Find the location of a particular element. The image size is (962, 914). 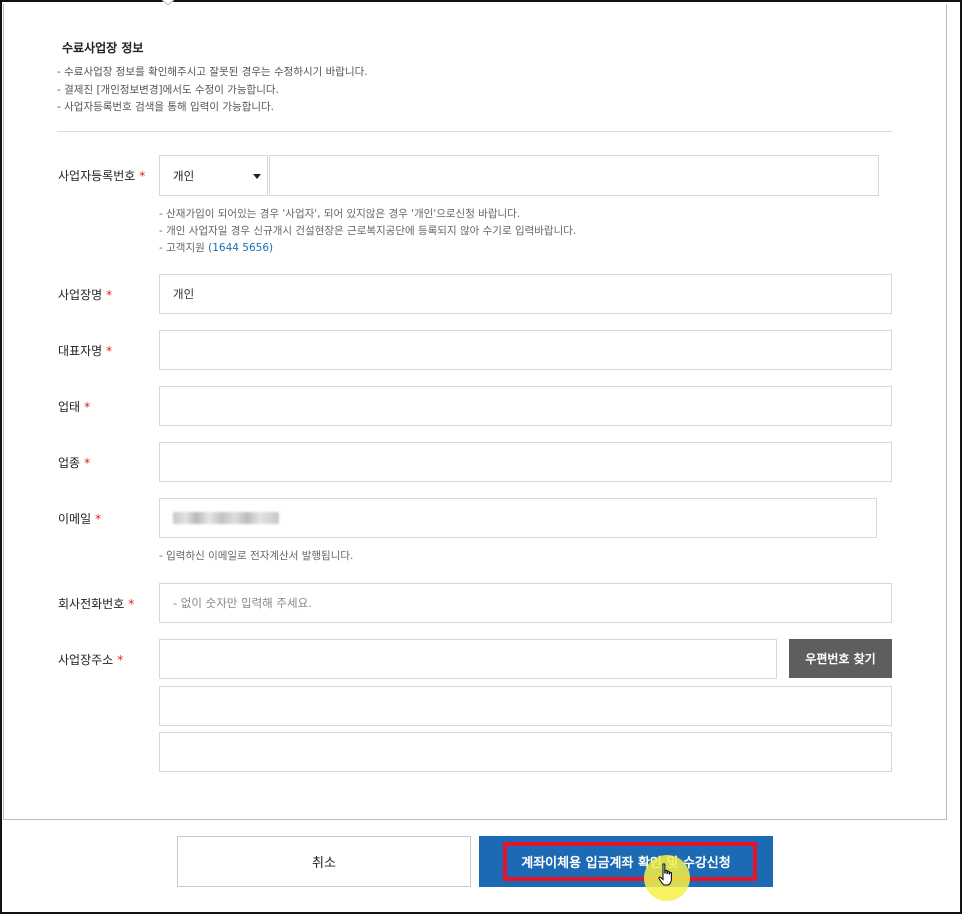

address-label-text: 사업장주소 is located at coordinates (86, 660).